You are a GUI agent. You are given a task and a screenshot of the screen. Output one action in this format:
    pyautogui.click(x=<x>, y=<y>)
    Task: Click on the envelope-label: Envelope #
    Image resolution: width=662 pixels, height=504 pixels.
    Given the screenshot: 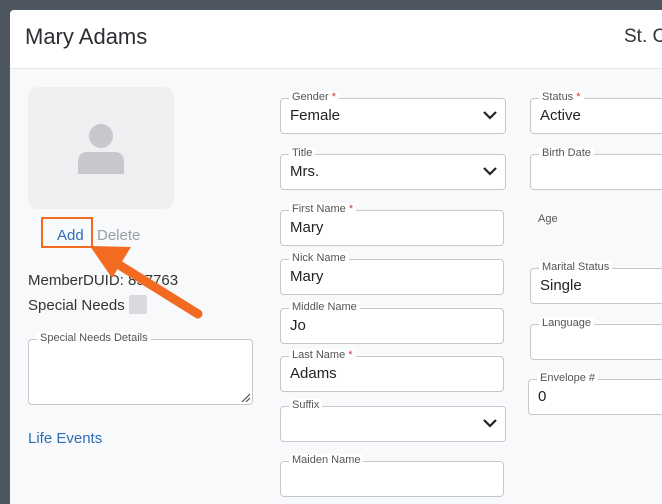 What is the action you would take?
    pyautogui.click(x=568, y=378)
    